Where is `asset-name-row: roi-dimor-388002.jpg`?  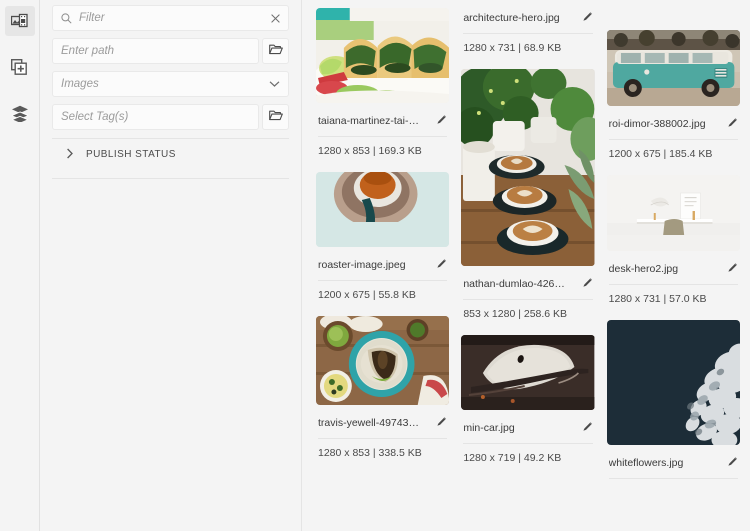 asset-name-row: roi-dimor-388002.jpg is located at coordinates (673, 123).